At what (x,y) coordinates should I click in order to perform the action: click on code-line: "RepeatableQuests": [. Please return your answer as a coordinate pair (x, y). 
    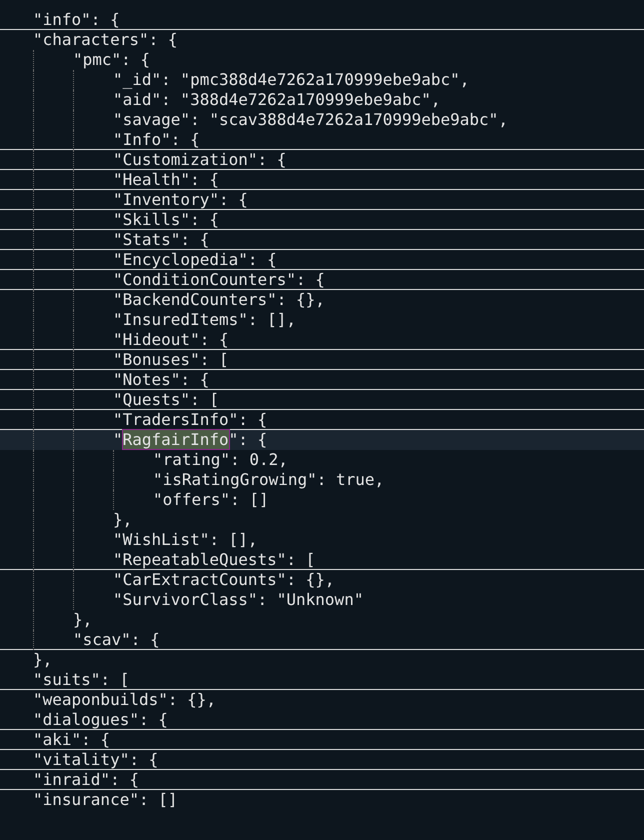
    Looking at the image, I should click on (214, 559).